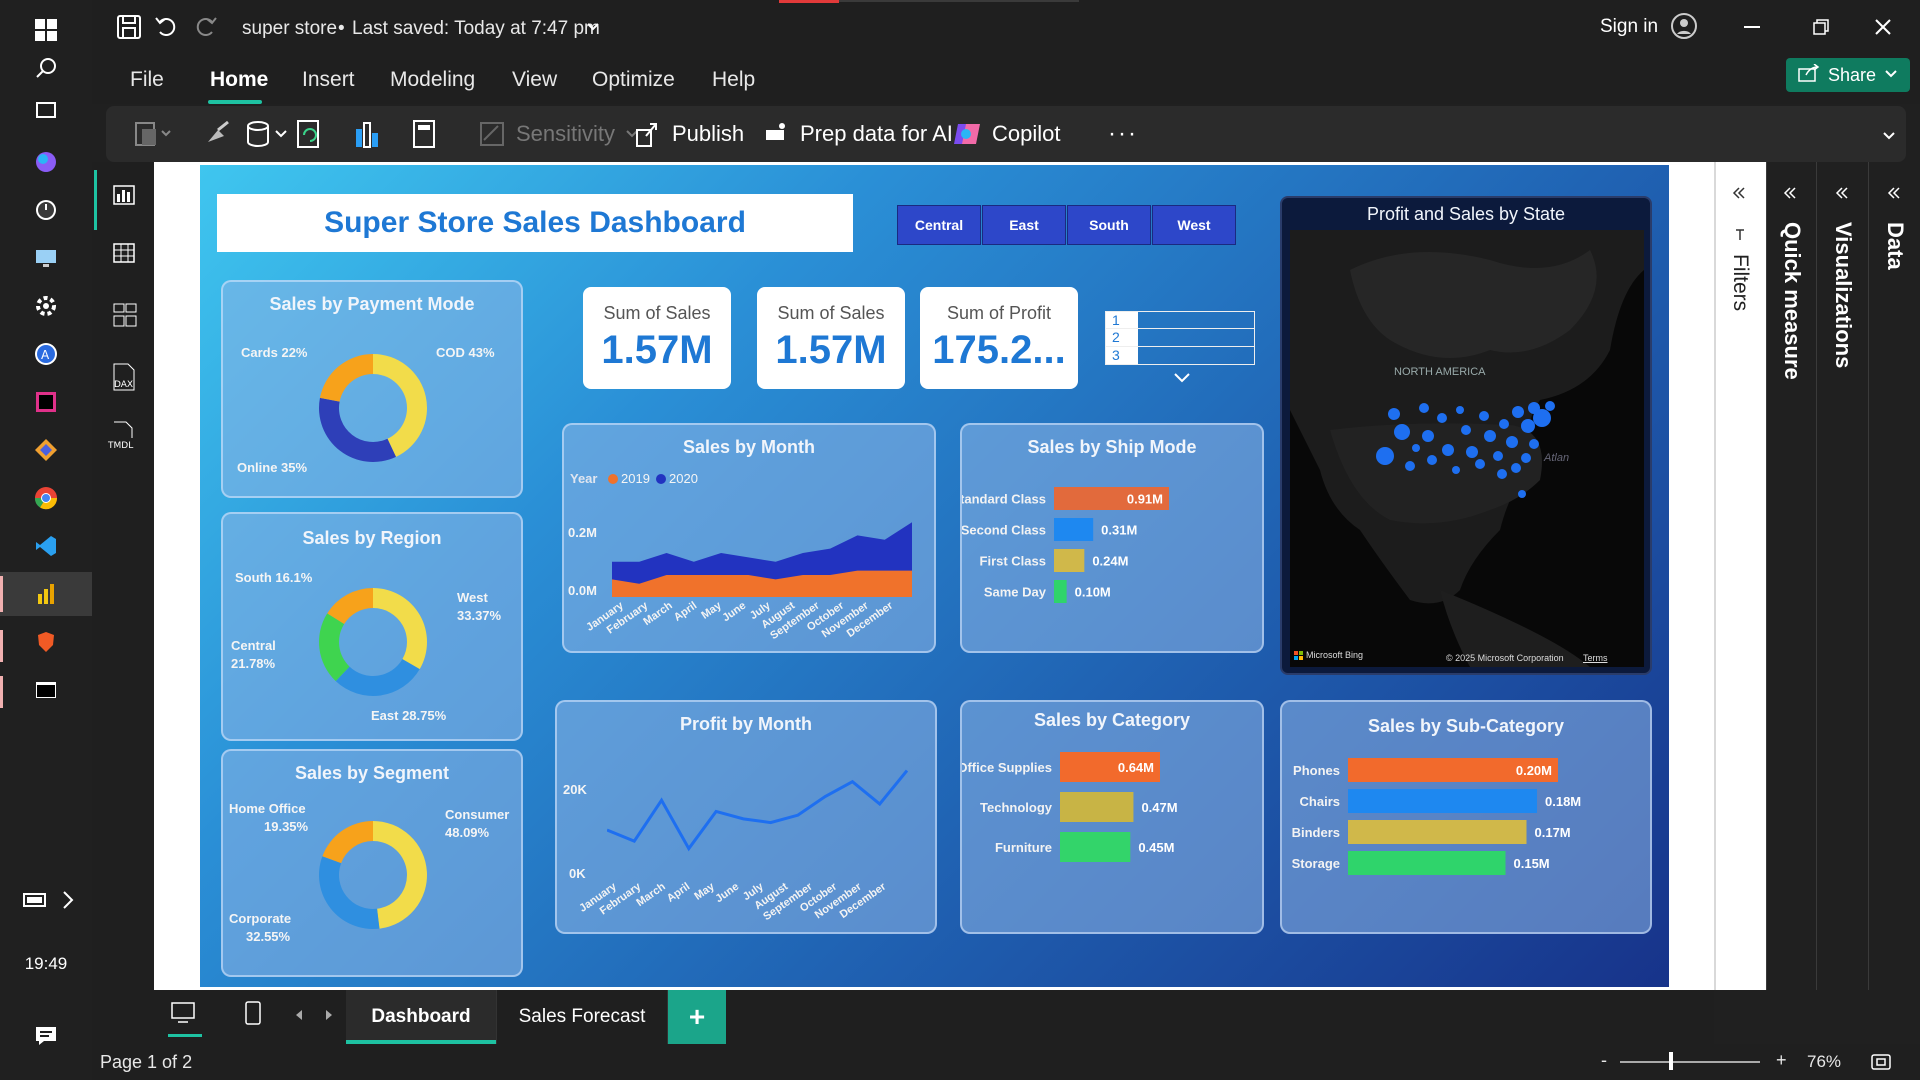 The width and height of the screenshot is (1920, 1080). I want to click on terminal-icon, so click(46, 690).